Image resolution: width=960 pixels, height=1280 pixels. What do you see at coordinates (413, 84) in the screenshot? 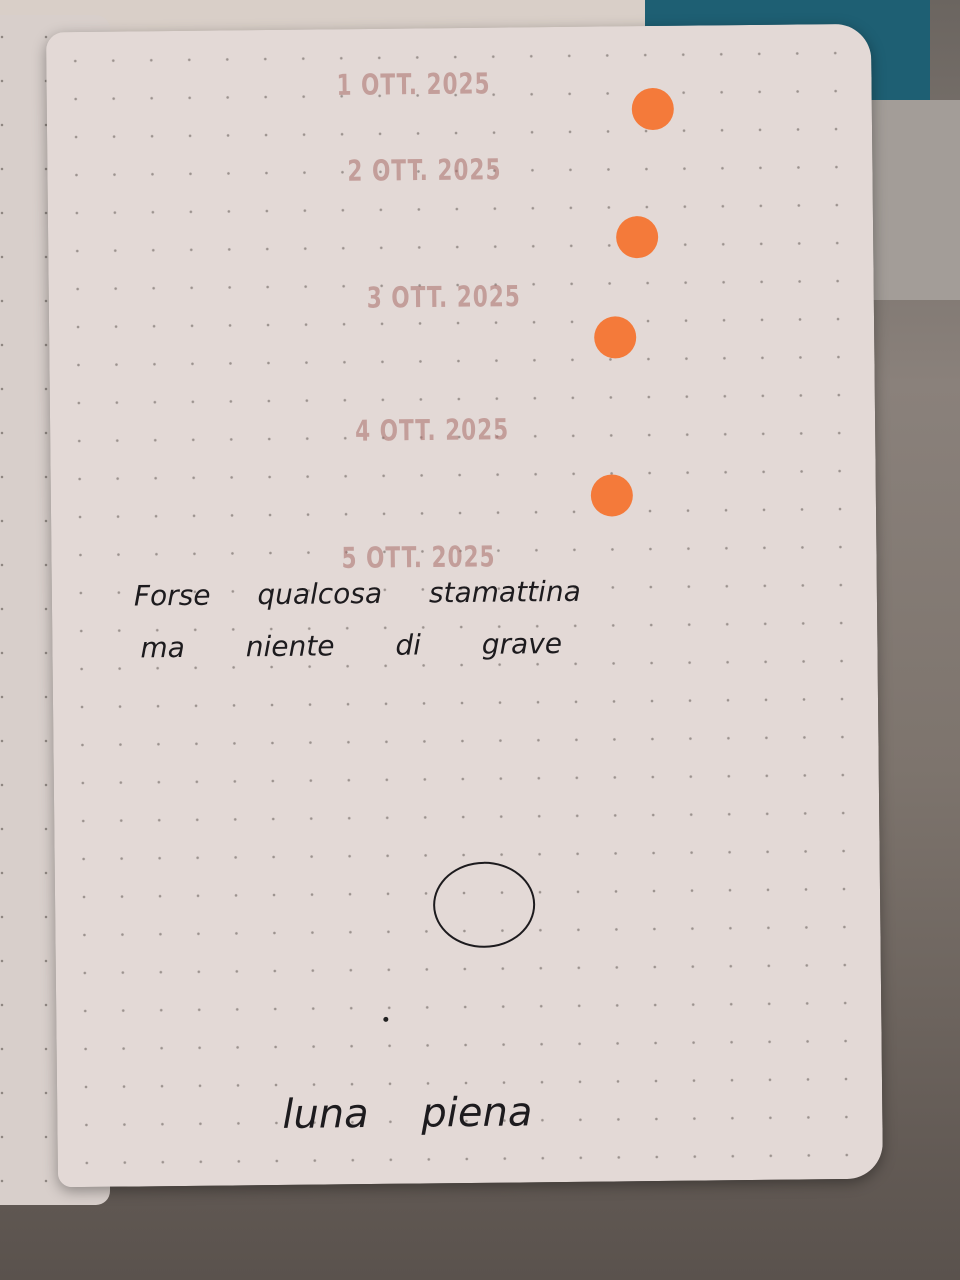
I see `date-stamp: 1 OTT. 2025` at bounding box center [413, 84].